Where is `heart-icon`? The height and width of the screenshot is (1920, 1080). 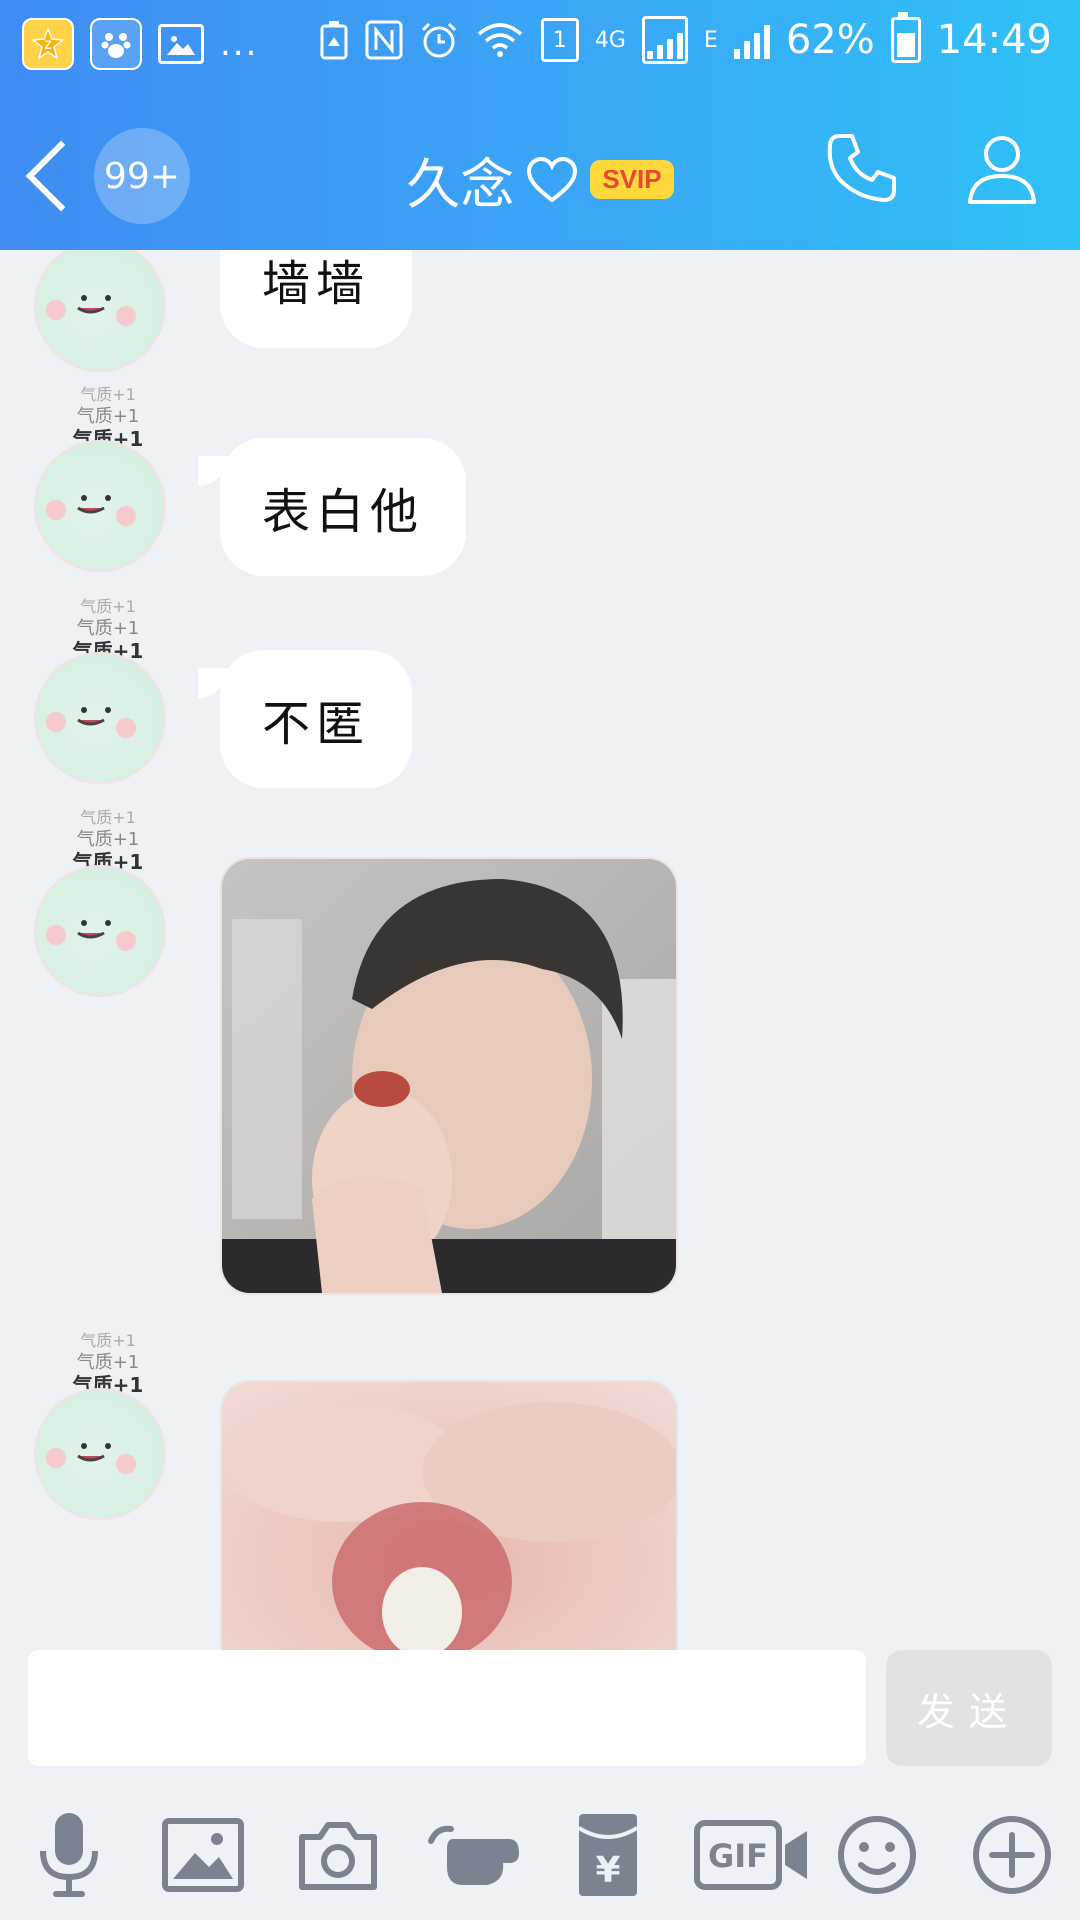 heart-icon is located at coordinates (552, 179).